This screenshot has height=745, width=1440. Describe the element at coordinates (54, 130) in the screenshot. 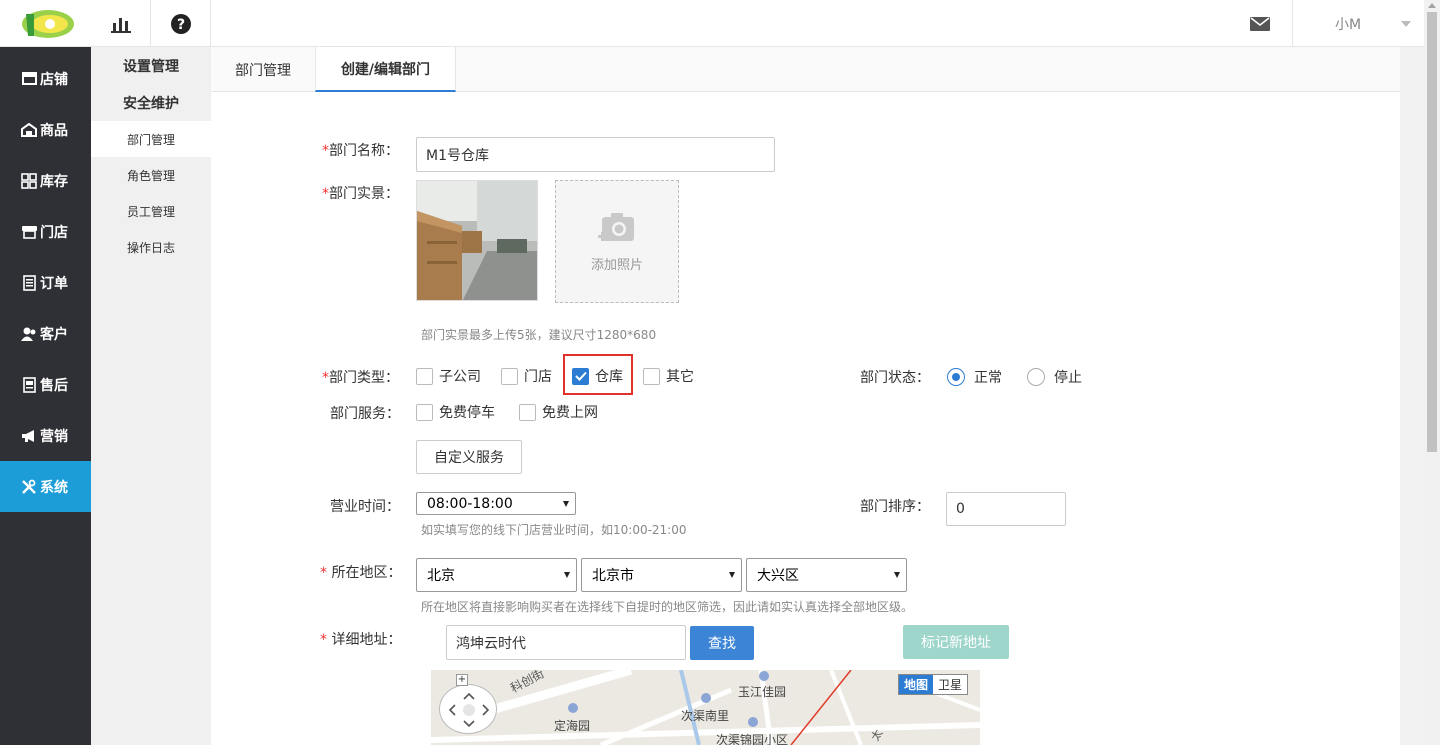

I see `nav-label: 商品` at that location.